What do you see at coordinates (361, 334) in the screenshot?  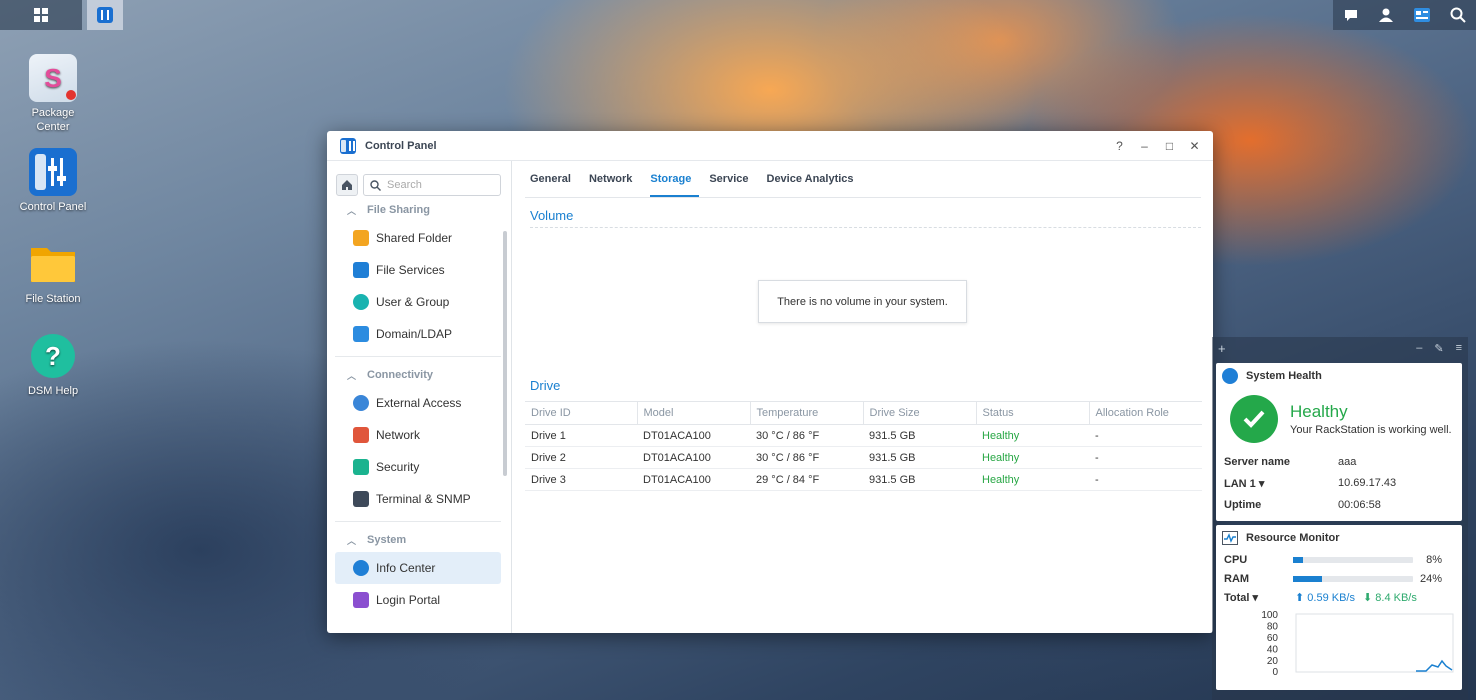 I see `domain-ldap-icon` at bounding box center [361, 334].